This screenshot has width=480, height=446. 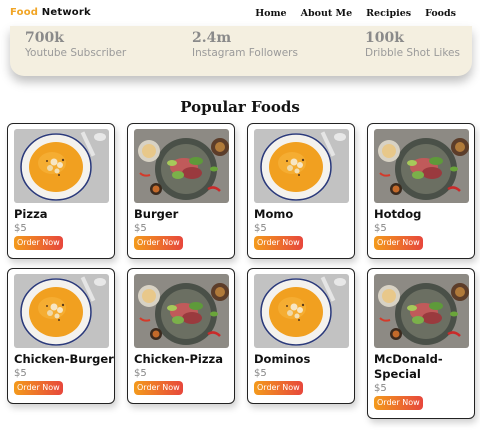 I want to click on food-card: Burger $5 Order Now, so click(x=181, y=191).